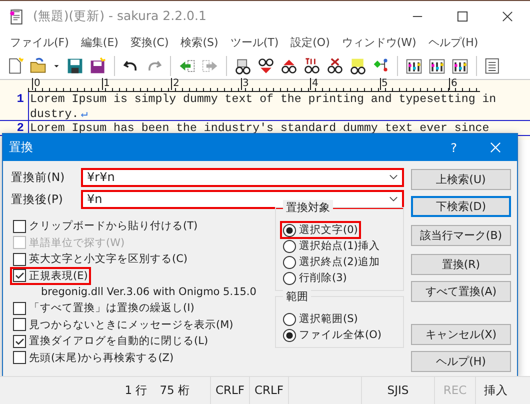  Describe the element at coordinates (461, 264) in the screenshot. I see `dialog-button: 置換(R)` at that location.